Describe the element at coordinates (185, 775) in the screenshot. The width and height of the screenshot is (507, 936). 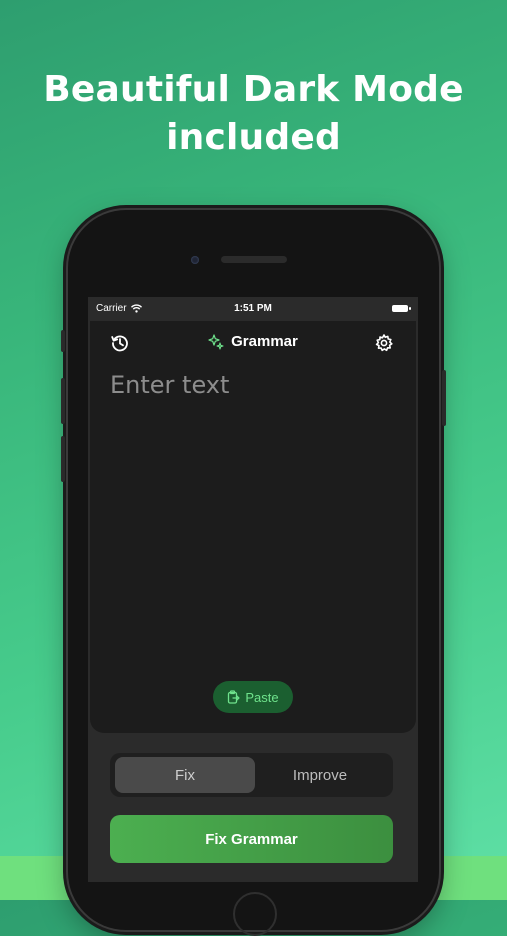
I see `segment-fix: Fix` at that location.